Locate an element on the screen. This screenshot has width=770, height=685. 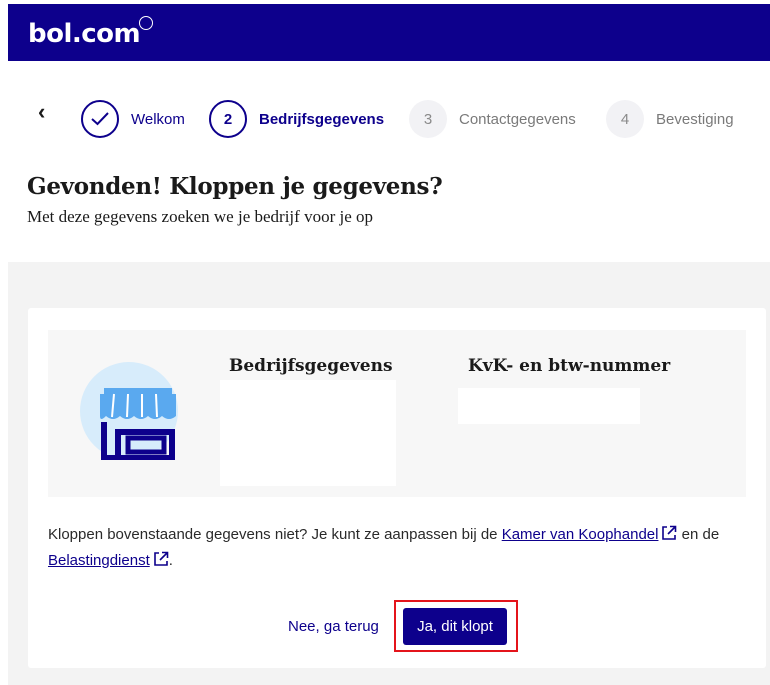
back-chevron-icon: ‹ is located at coordinates (41, 112).